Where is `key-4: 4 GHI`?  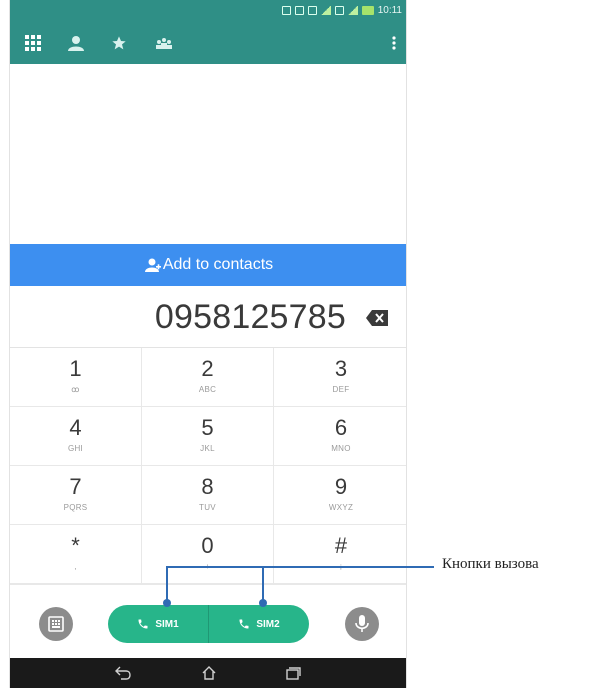
key-4: 4 GHI is located at coordinates (76, 436).